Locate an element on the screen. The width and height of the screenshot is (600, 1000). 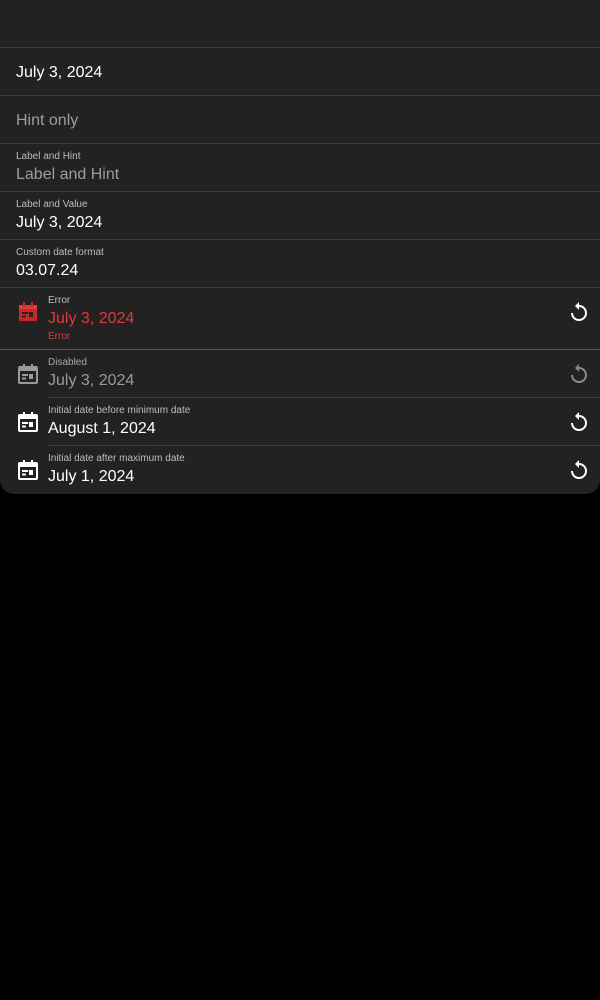
field-label: Label and Value is located at coordinates (52, 204).